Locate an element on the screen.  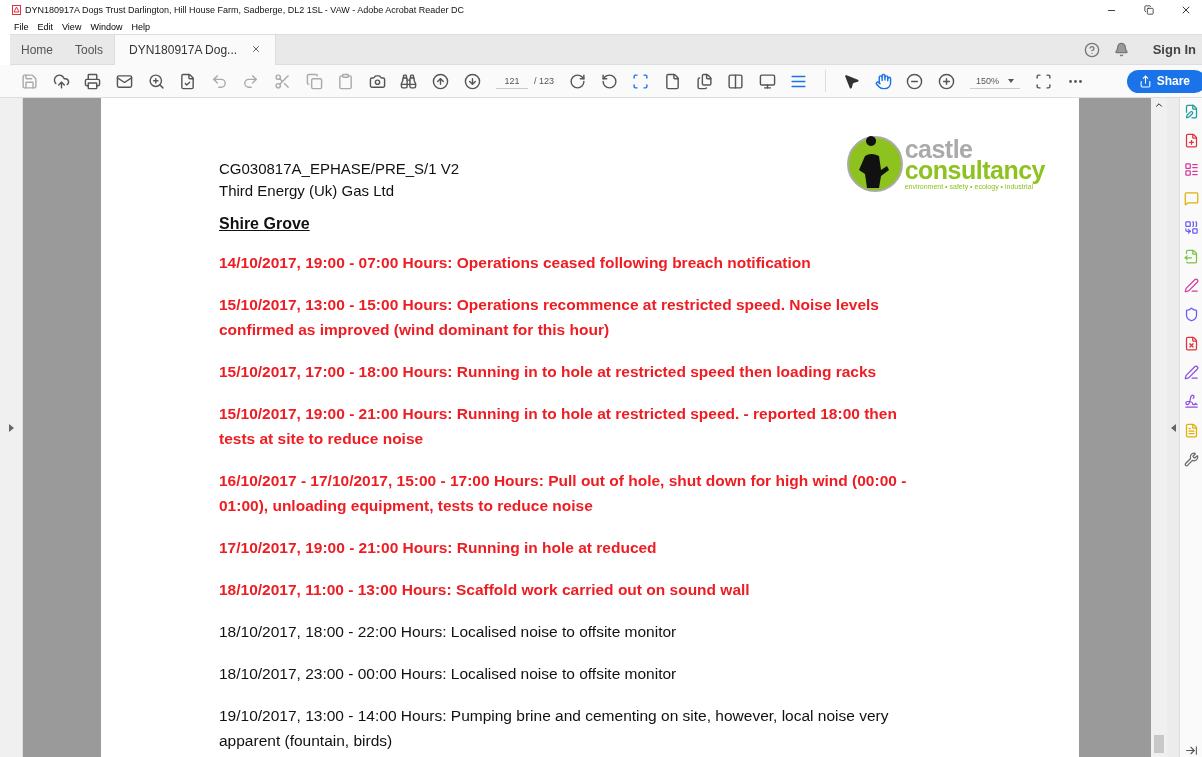
menu-item: Help is located at coordinates (140, 27).